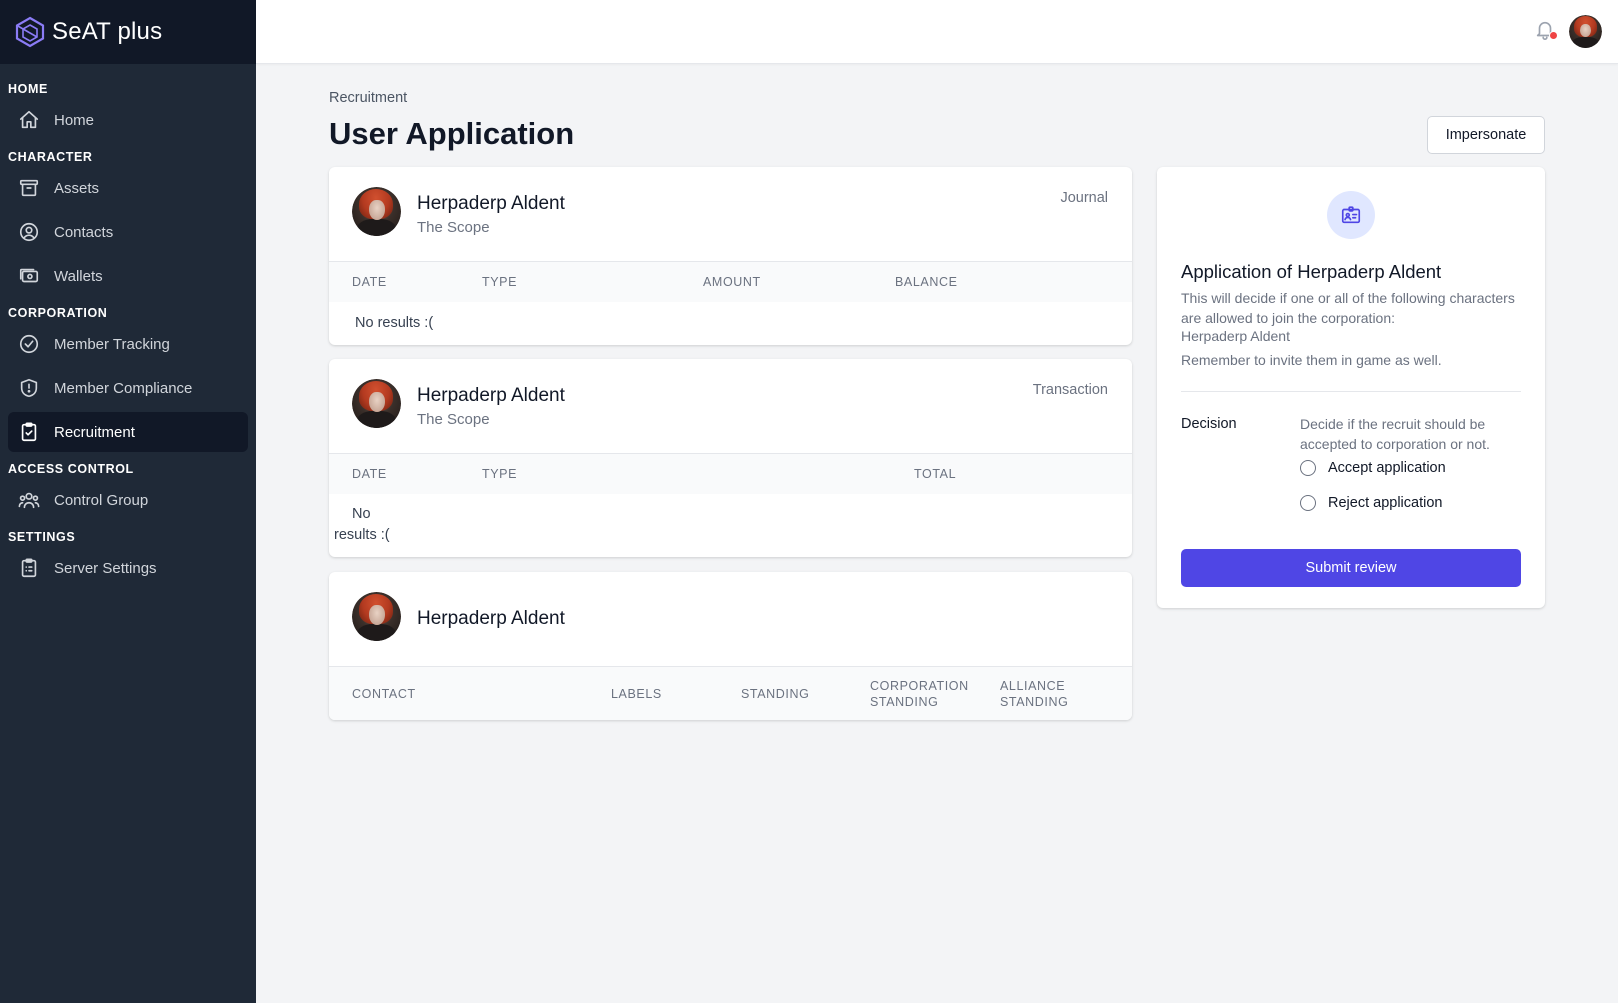 Image resolution: width=1618 pixels, height=1003 pixels. I want to click on column-header-alliance: ALLIANCE, so click(1032, 686).